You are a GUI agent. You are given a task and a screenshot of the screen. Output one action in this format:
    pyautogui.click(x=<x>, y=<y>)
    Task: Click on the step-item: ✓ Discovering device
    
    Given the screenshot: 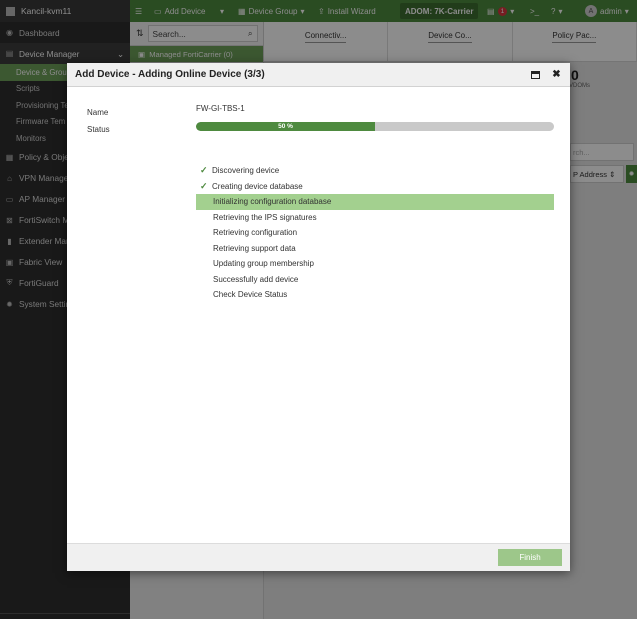 What is the action you would take?
    pyautogui.click(x=375, y=171)
    